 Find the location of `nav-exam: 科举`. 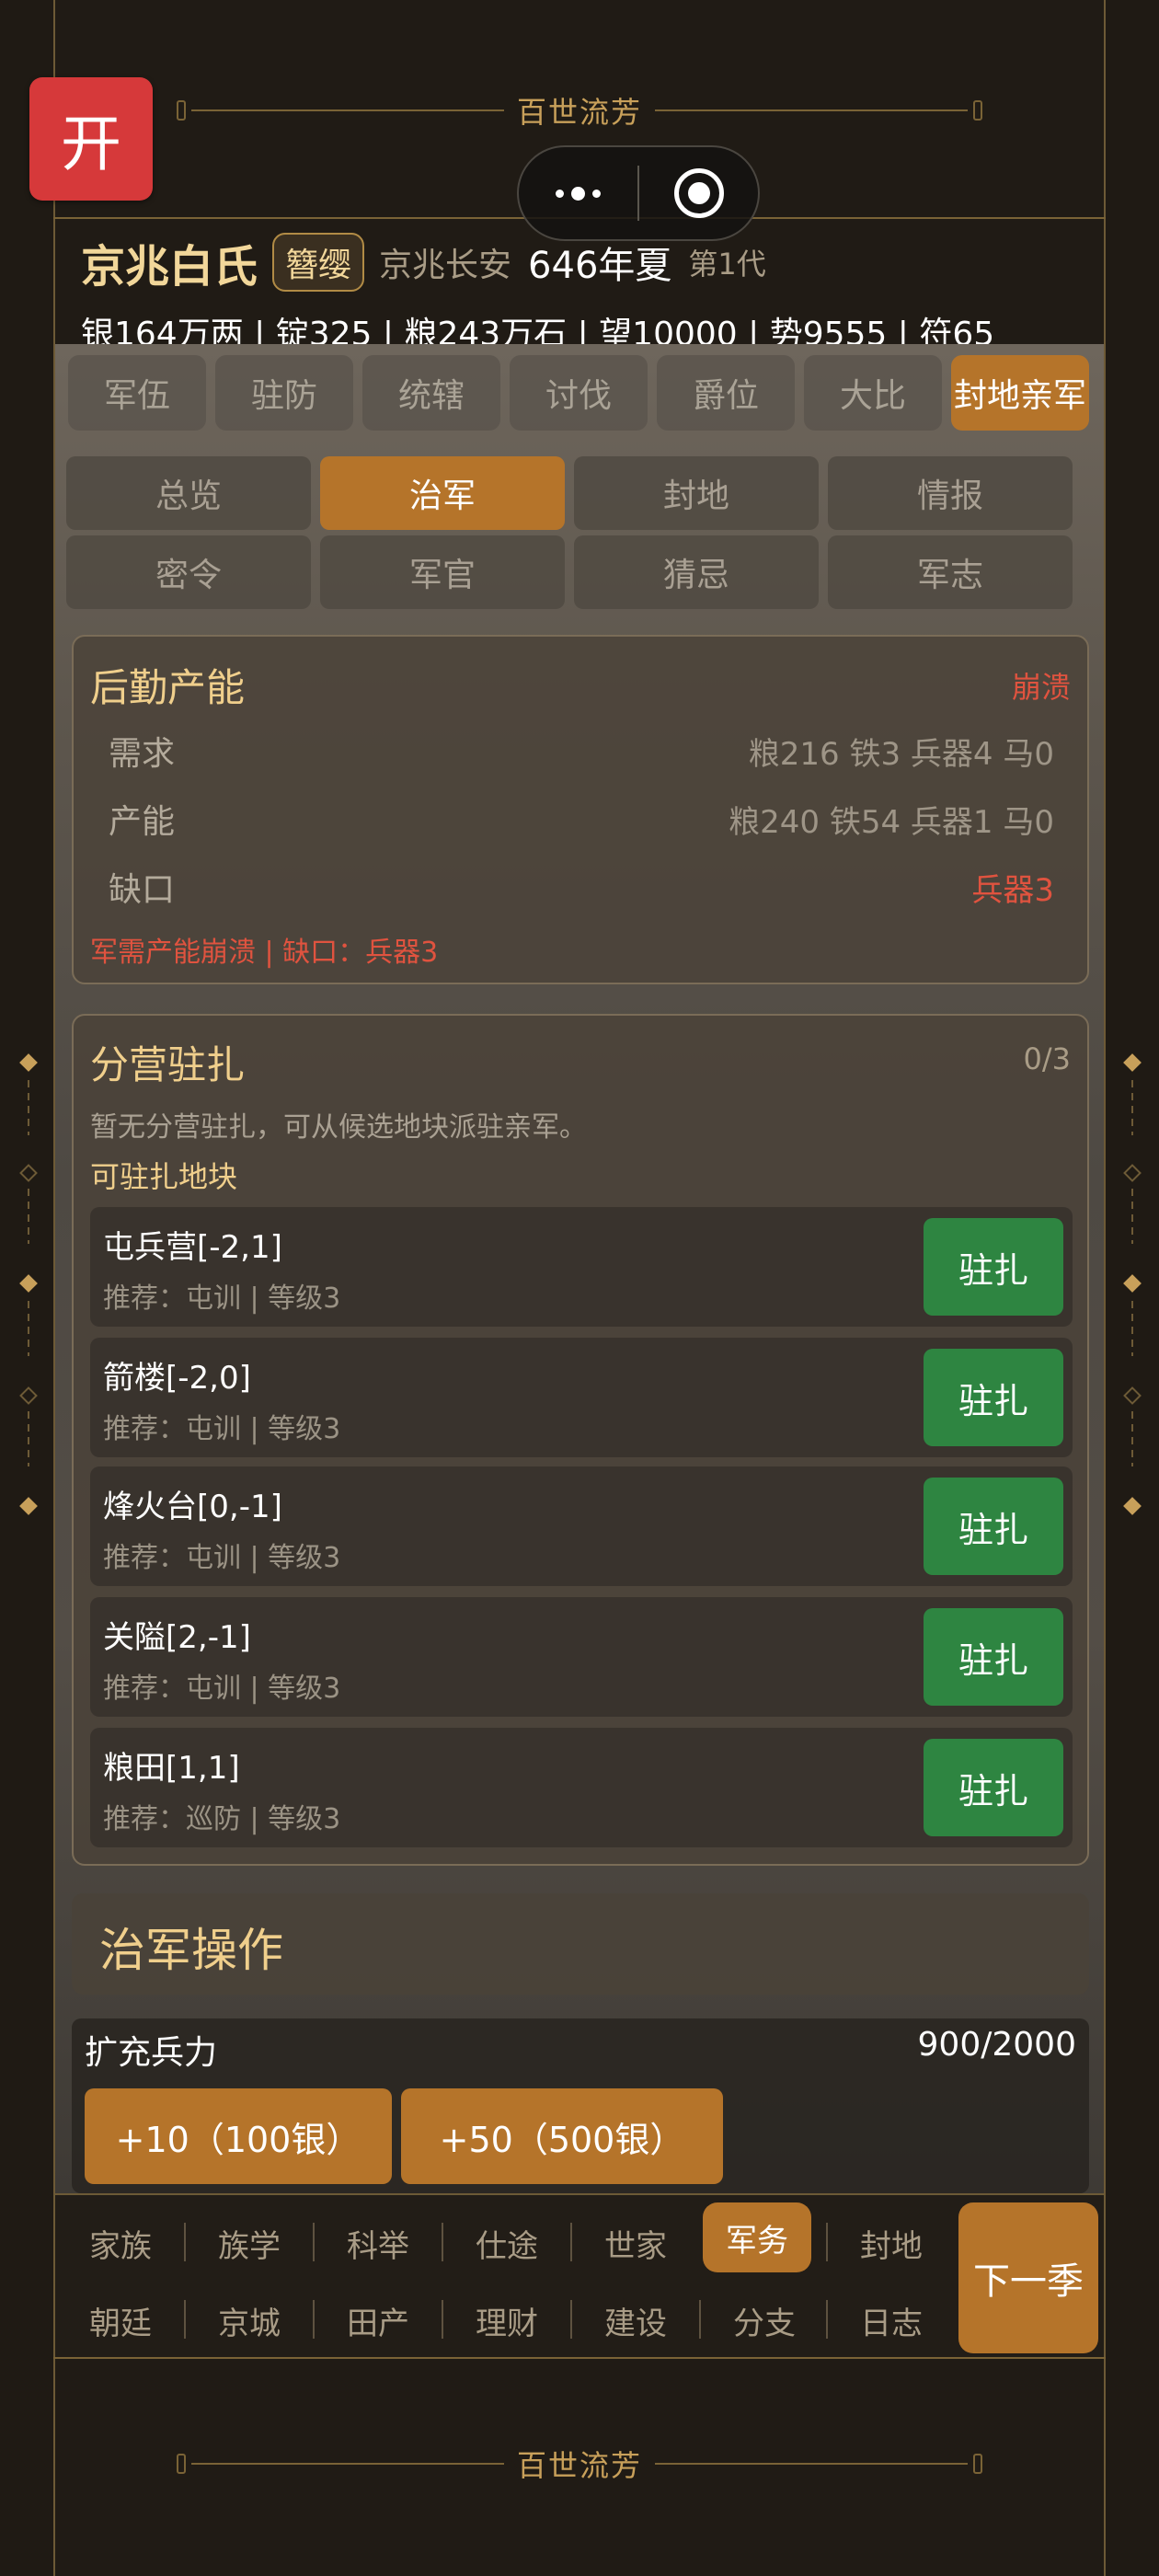

nav-exam: 科举 is located at coordinates (378, 2243).